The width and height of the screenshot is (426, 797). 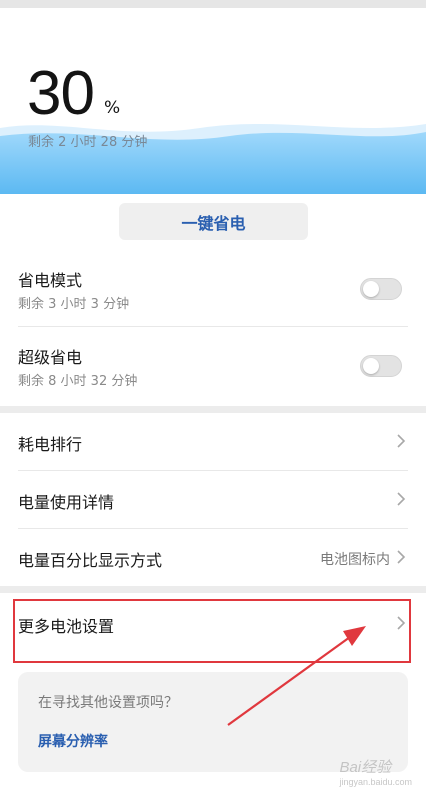 What do you see at coordinates (213, 221) in the screenshot?
I see `one-key-save-button: 一键省电` at bounding box center [213, 221].